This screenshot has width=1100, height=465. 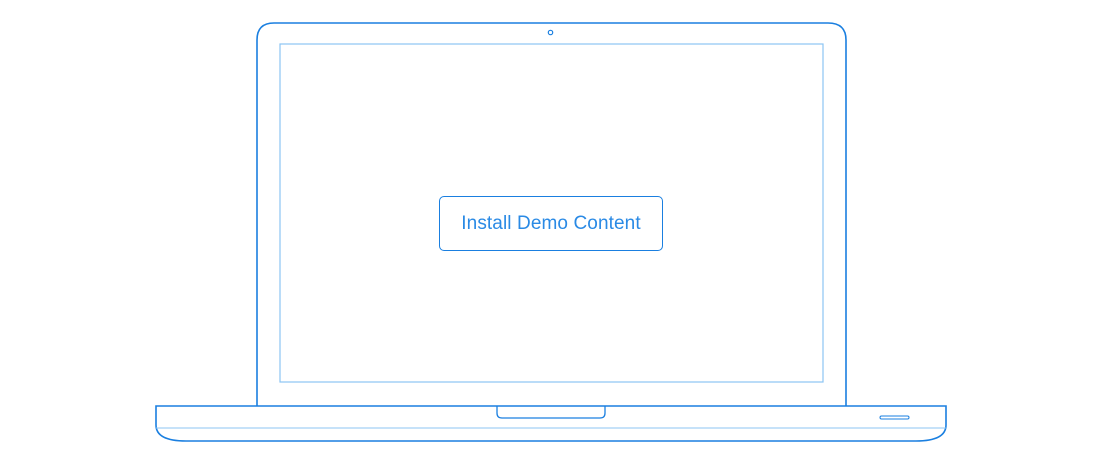 What do you see at coordinates (894, 417) in the screenshot?
I see `indicator-light` at bounding box center [894, 417].